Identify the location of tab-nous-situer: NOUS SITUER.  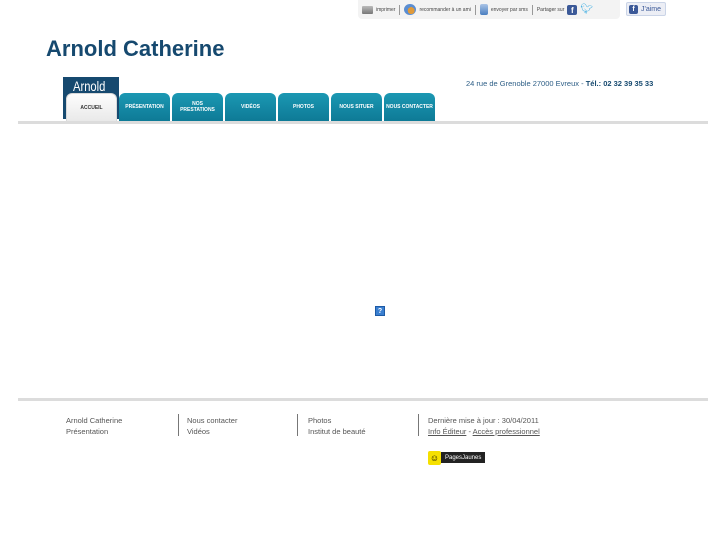
(356, 107).